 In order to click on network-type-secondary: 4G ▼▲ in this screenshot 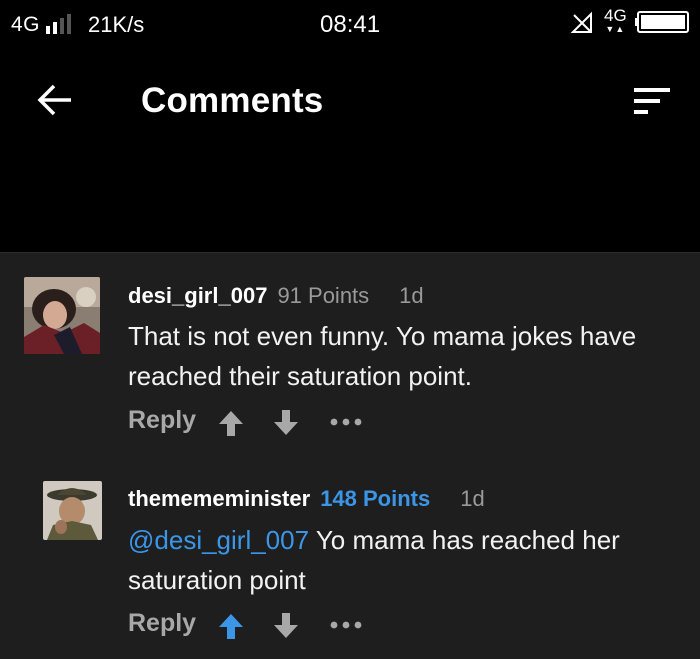, I will do `click(615, 20)`.